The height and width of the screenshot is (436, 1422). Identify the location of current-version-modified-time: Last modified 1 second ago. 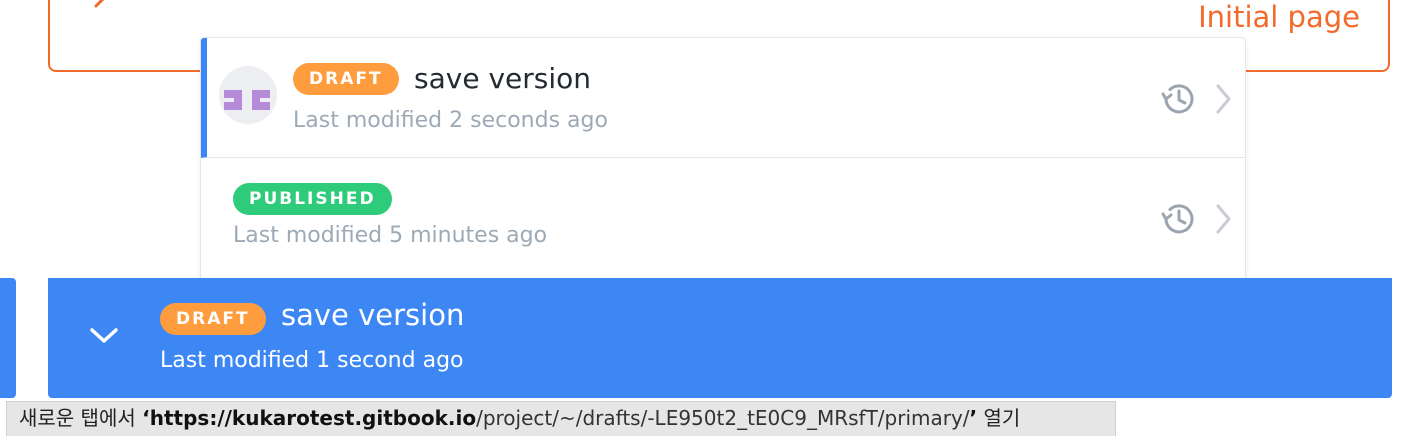
(312, 360).